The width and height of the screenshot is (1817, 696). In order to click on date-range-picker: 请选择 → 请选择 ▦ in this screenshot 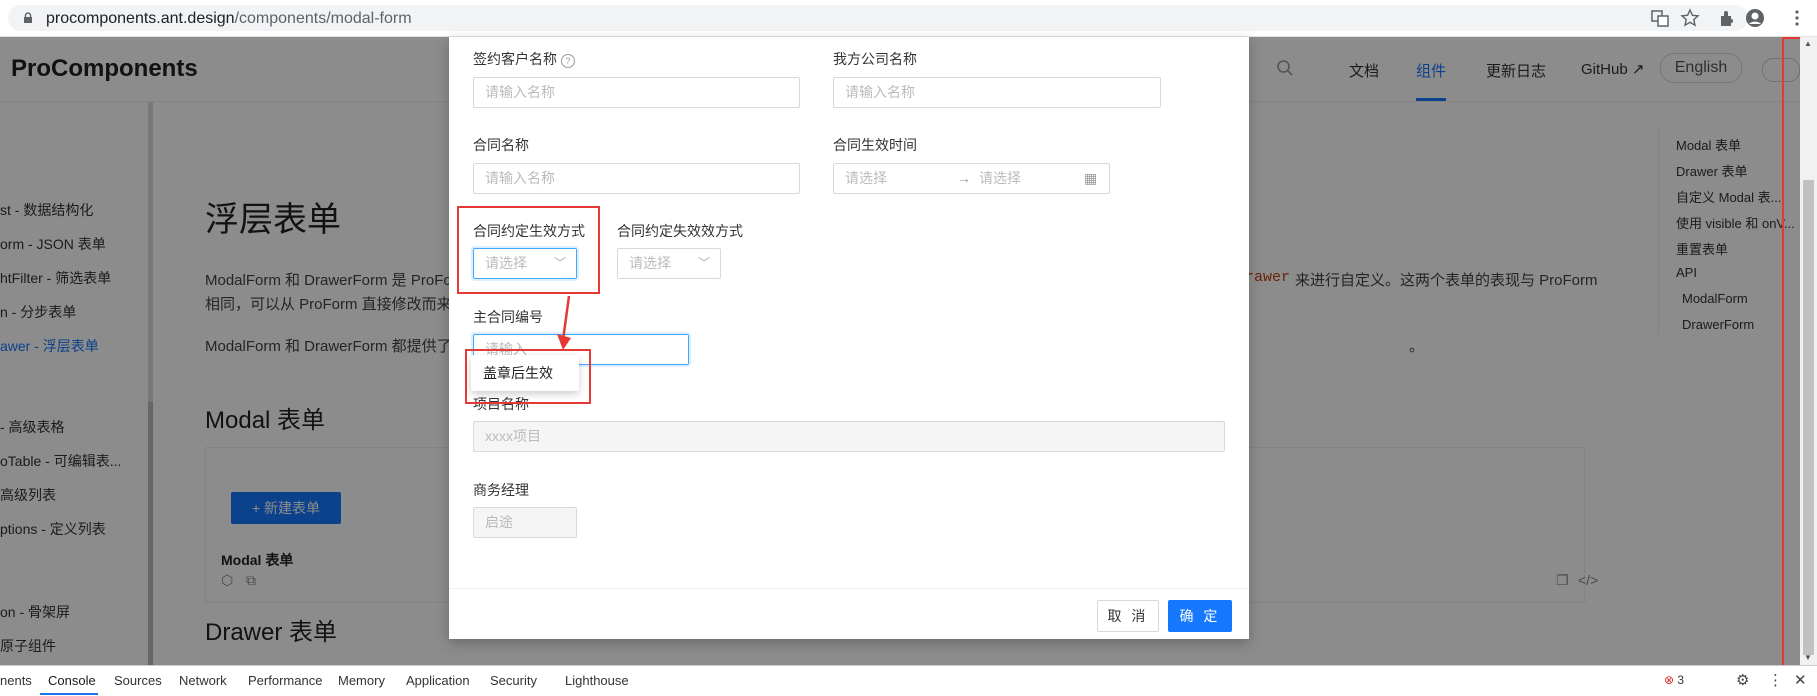, I will do `click(971, 178)`.